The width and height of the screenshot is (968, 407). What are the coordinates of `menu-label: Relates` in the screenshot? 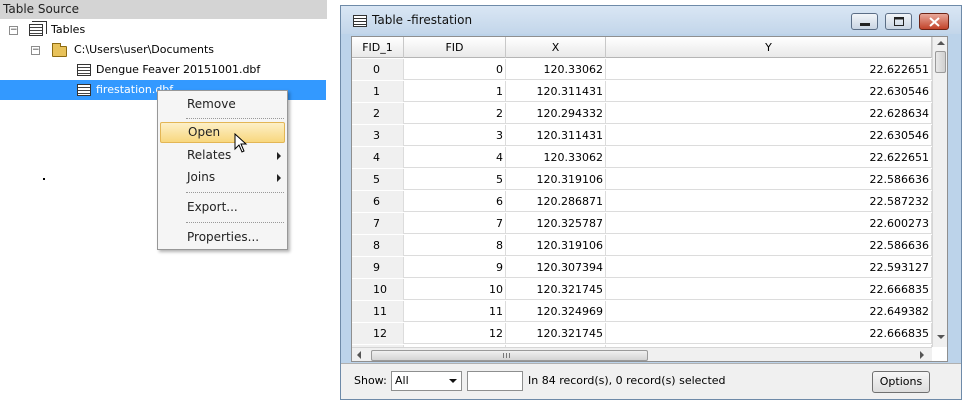 It's located at (209, 155).